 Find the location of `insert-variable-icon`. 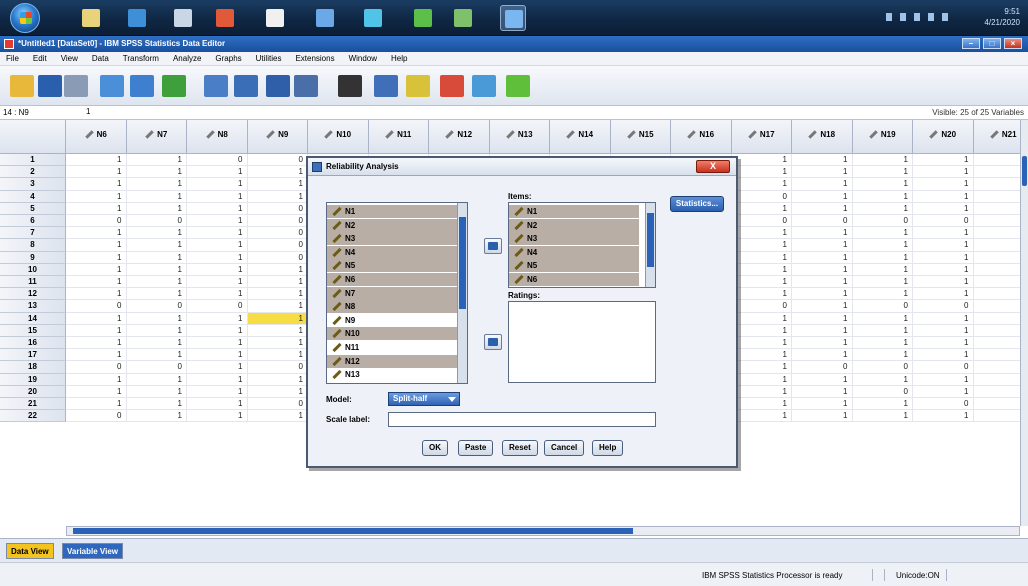

insert-variable-icon is located at coordinates (418, 86).